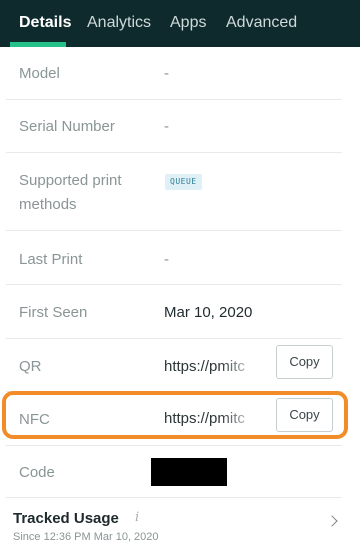 Image resolution: width=360 pixels, height=557 pixels. Describe the element at coordinates (166, 73) in the screenshot. I see `model-value: -` at that location.